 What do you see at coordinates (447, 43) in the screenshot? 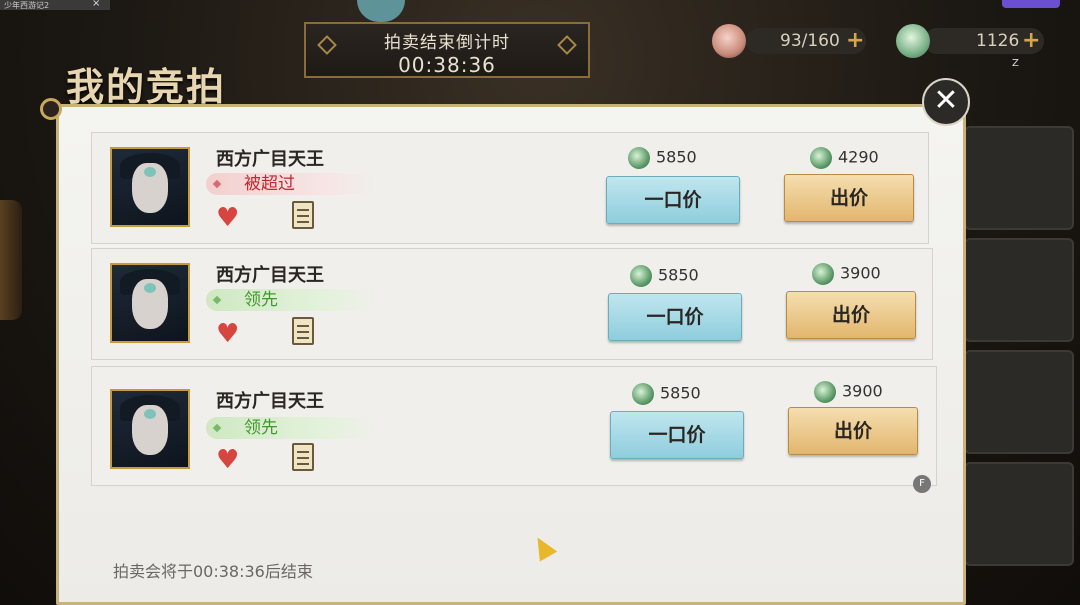
I see `countdown-label: 拍卖结束倒计时` at bounding box center [447, 43].